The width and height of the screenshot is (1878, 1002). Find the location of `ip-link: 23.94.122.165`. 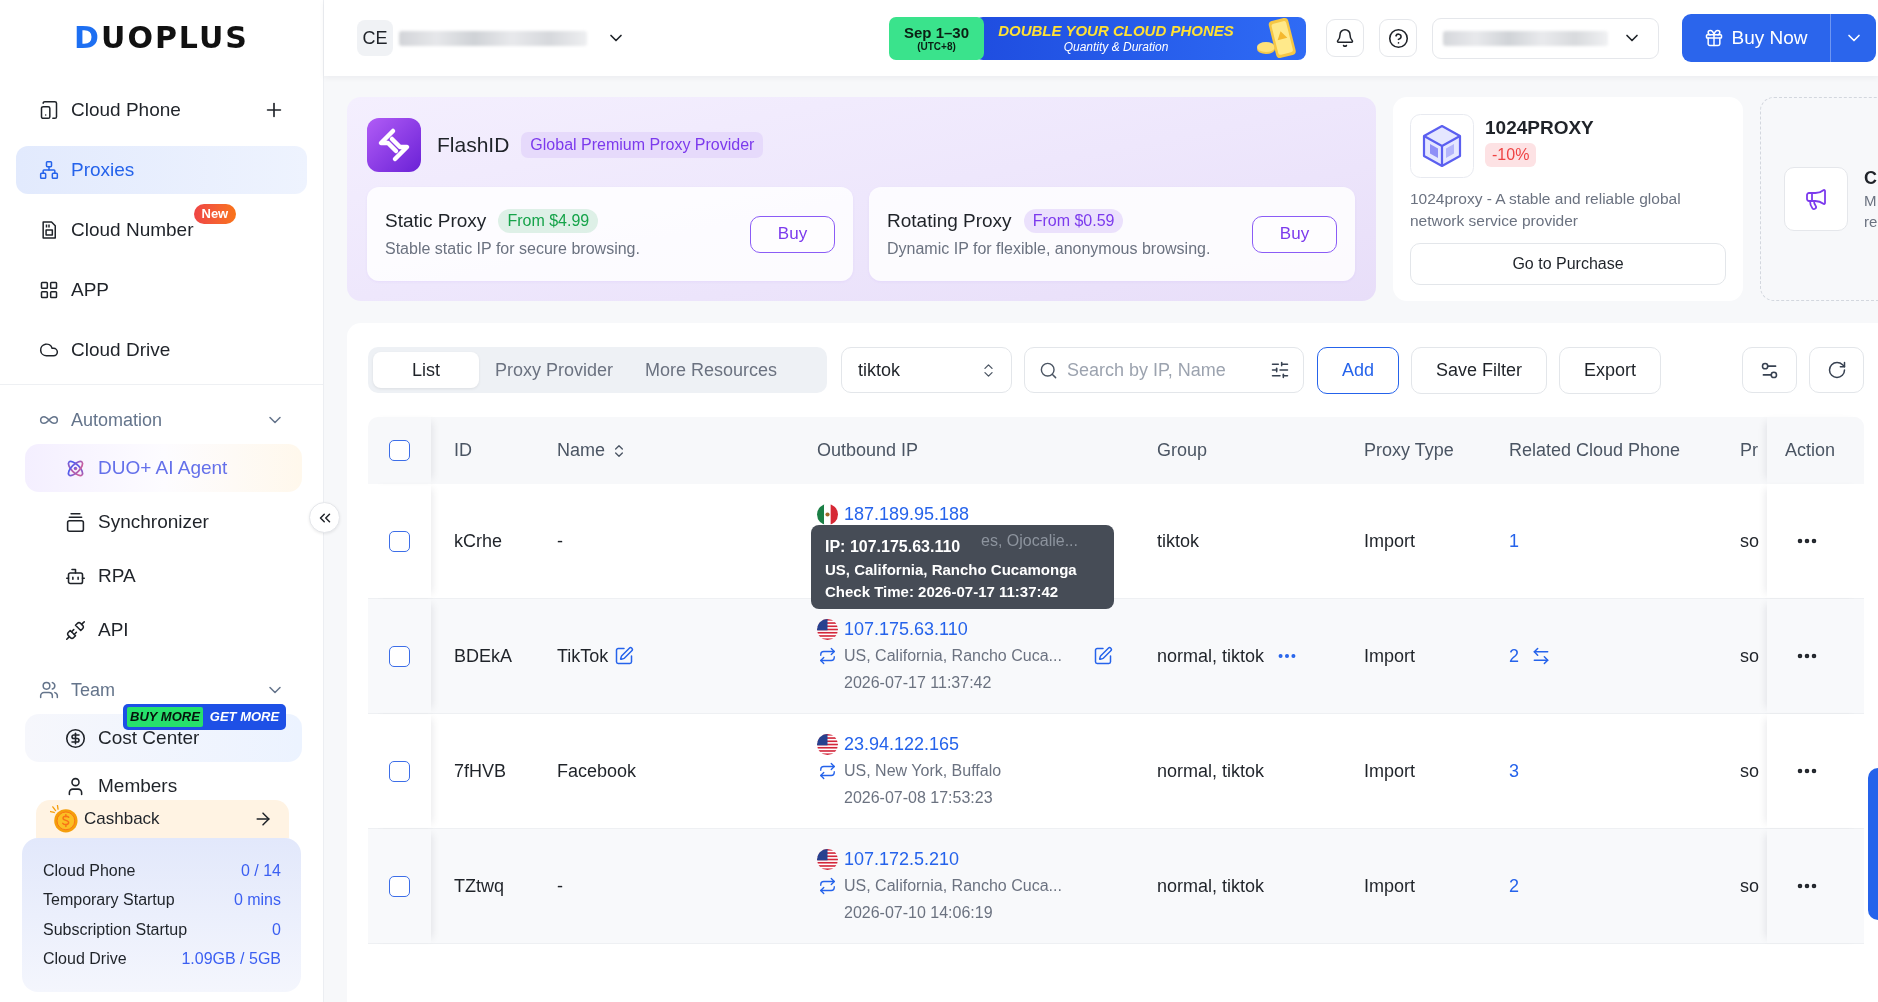

ip-link: 23.94.122.165 is located at coordinates (902, 744).